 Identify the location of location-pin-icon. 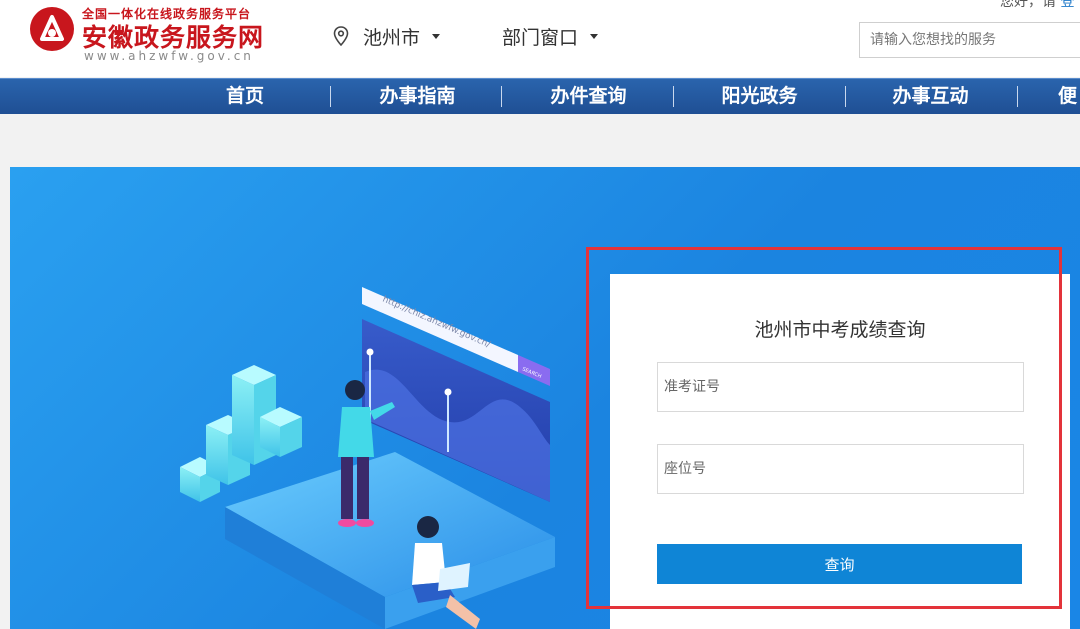
(341, 36).